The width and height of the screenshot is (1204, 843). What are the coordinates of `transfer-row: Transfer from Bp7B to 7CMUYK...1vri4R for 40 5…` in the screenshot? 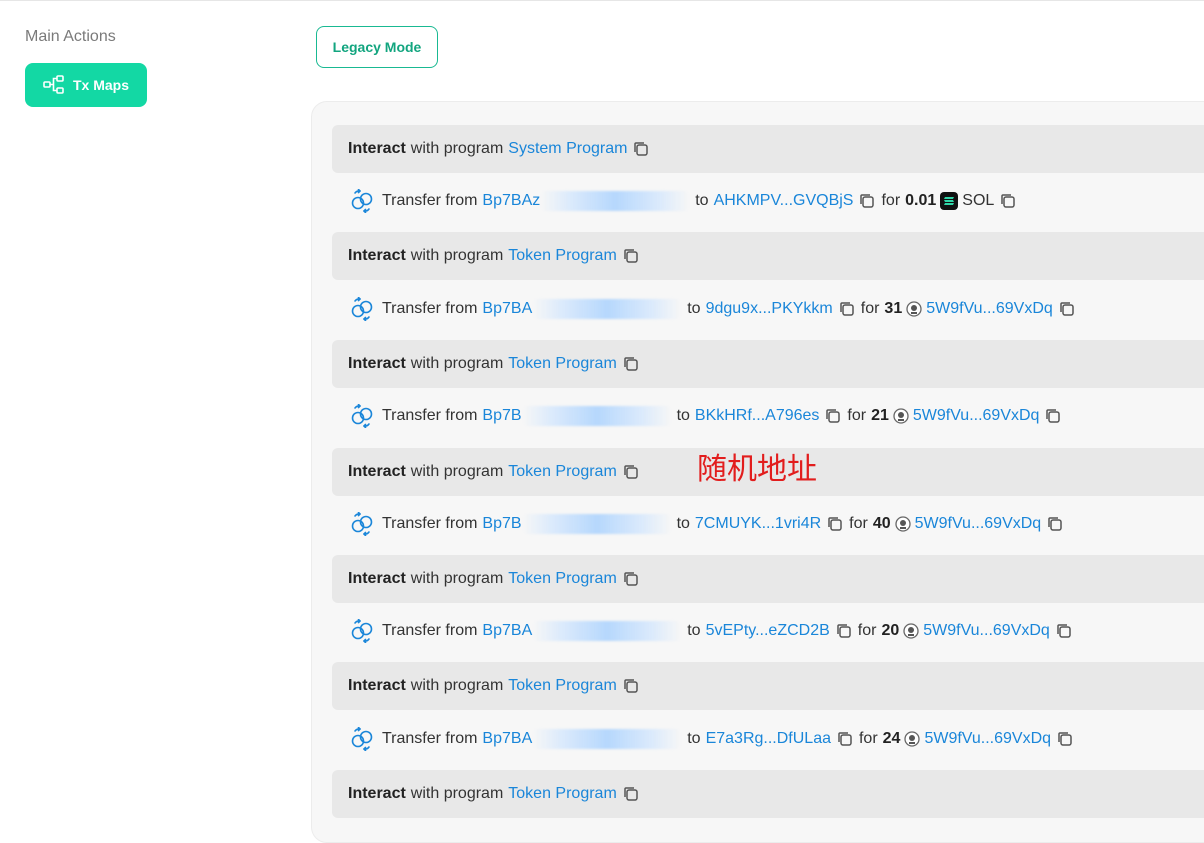 It's located at (768, 524).